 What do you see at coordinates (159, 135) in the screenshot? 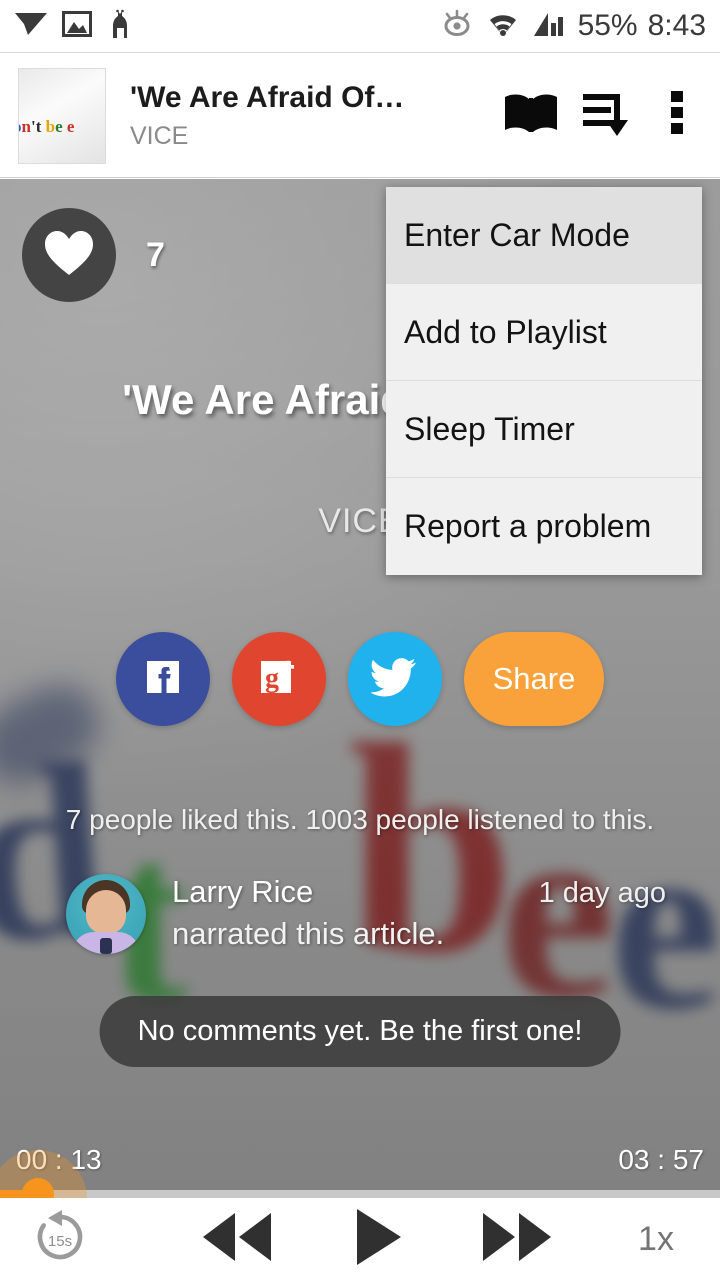
I see `app-bar-subtitle: VICE` at bounding box center [159, 135].